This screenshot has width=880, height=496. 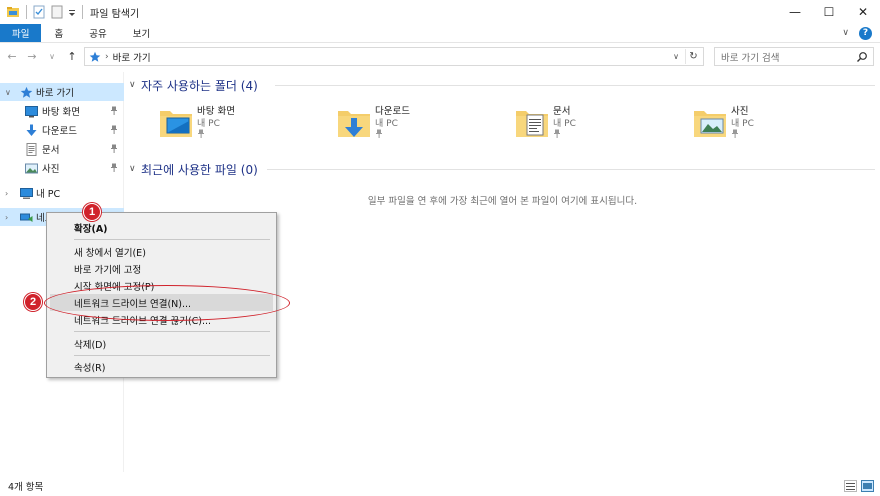 What do you see at coordinates (26, 193) in the screenshot?
I see `computer-icon` at bounding box center [26, 193].